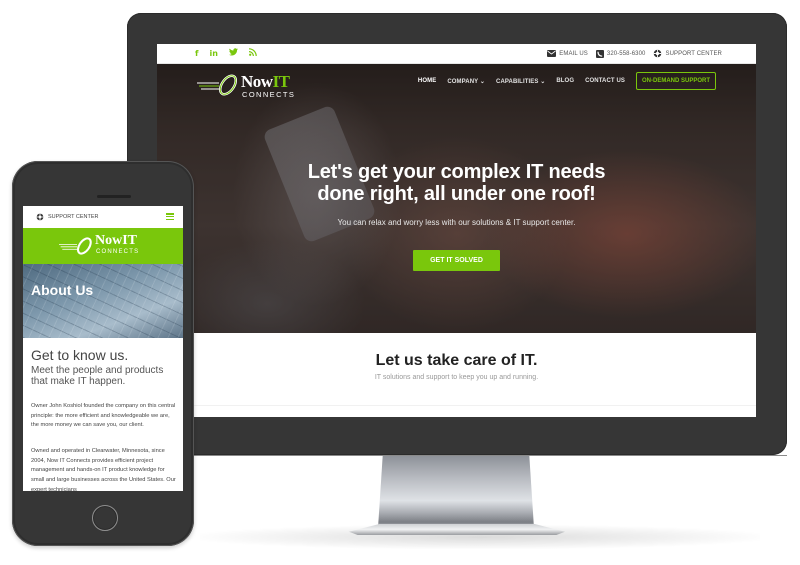 Image resolution: width=800 pixels, height=565 pixels. Describe the element at coordinates (457, 529) in the screenshot. I see `monitor-stand-base` at that location.